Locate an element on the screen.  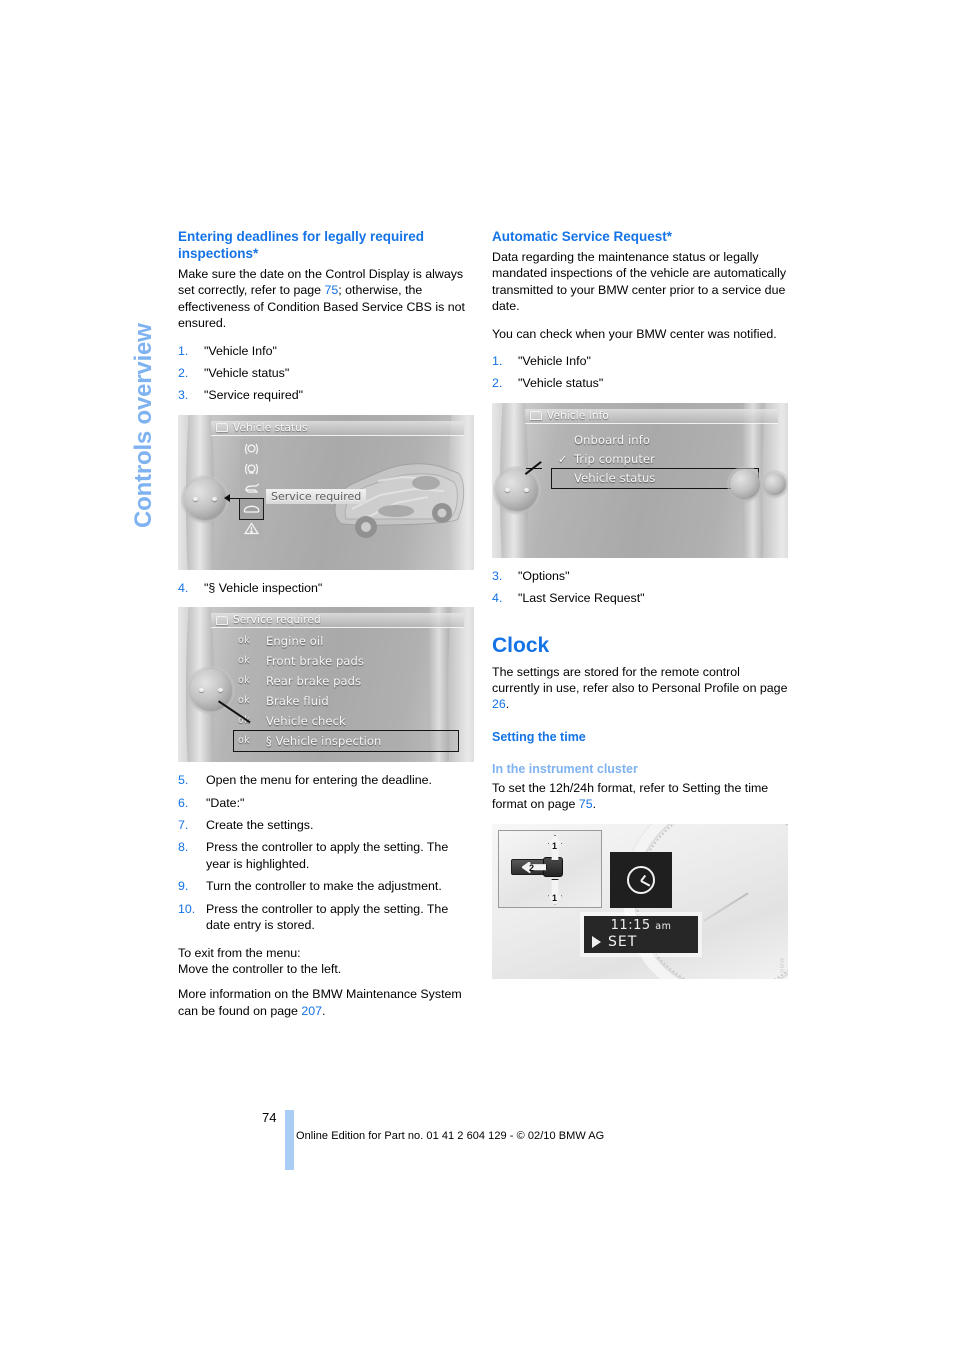
step-text: Open the menu for entering the deadline. is located at coordinates (319, 780).